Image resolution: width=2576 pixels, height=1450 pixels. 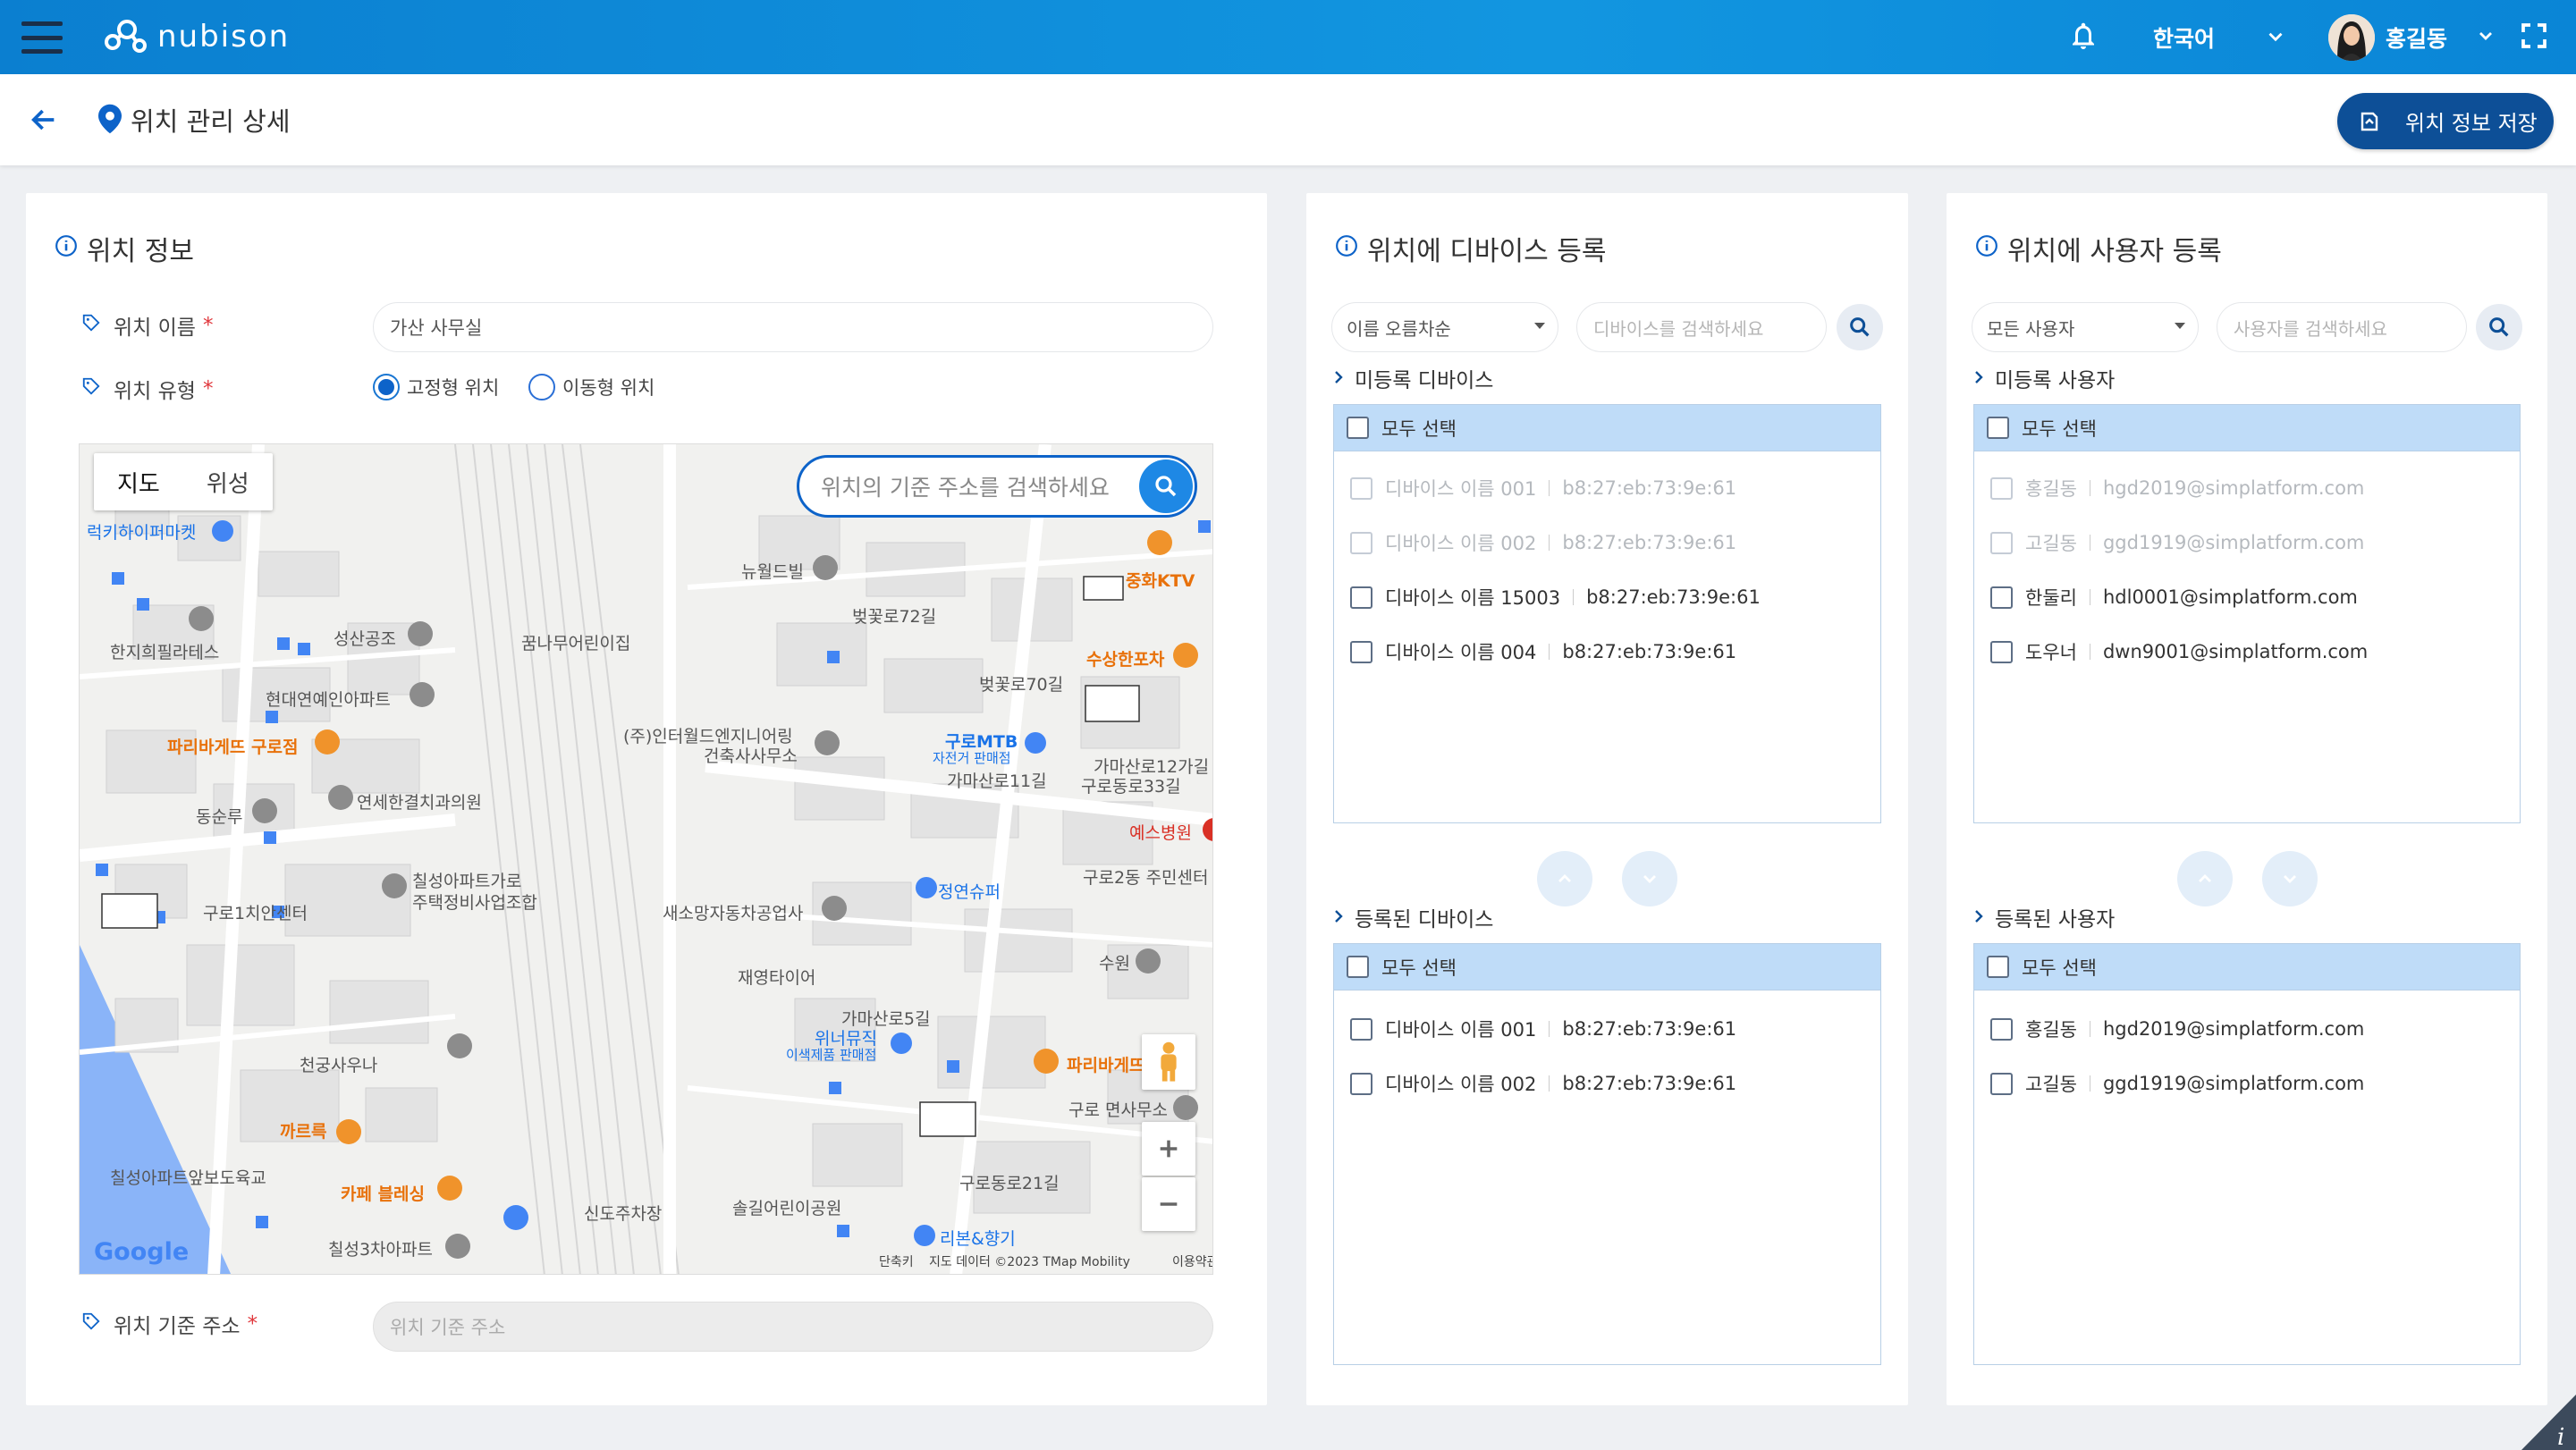 What do you see at coordinates (2534, 37) in the screenshot?
I see `fullscreen-icon` at bounding box center [2534, 37].